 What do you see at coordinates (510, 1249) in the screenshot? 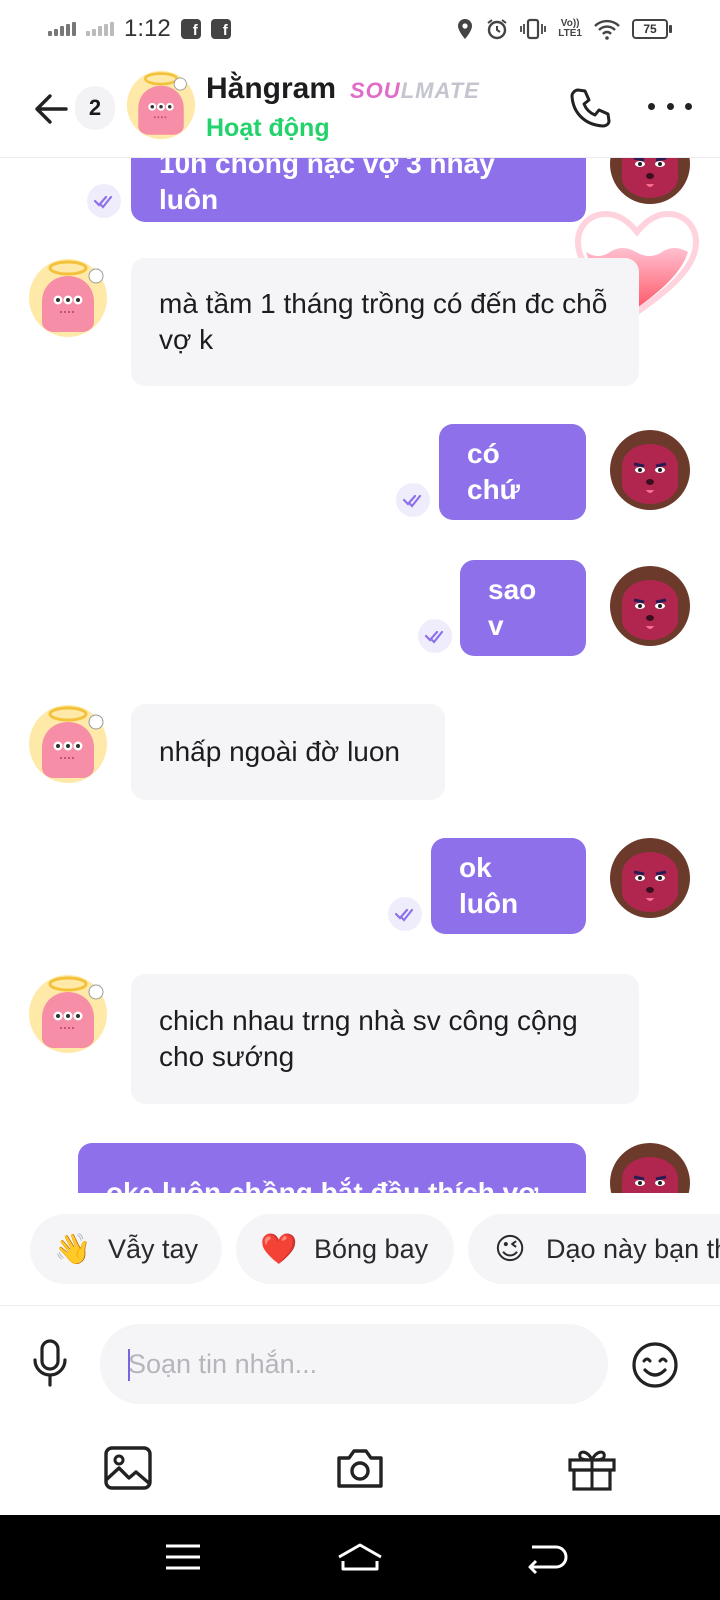
I see `wink-face-icon: 😉` at bounding box center [510, 1249].